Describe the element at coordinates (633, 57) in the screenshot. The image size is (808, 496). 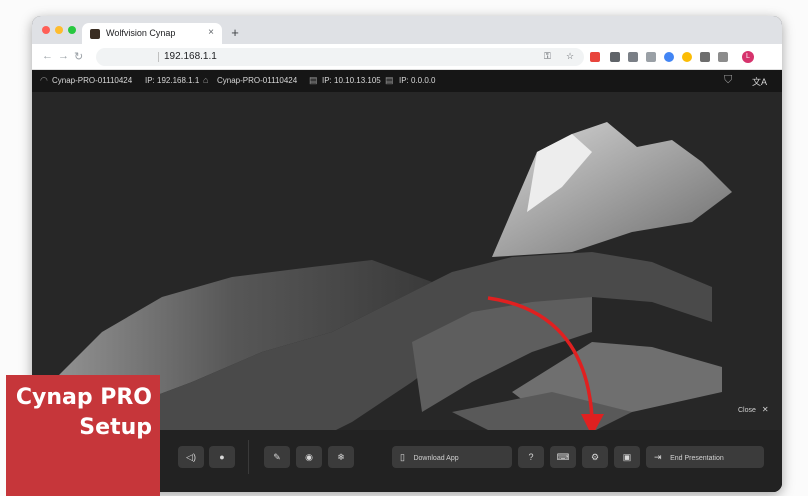
I see `extension-grid-icon` at that location.